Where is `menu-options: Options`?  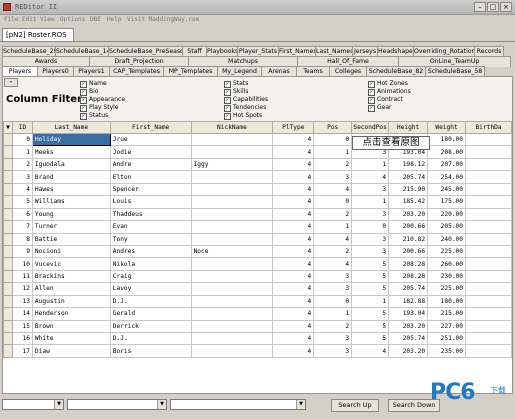 menu-options: Options is located at coordinates (72, 19).